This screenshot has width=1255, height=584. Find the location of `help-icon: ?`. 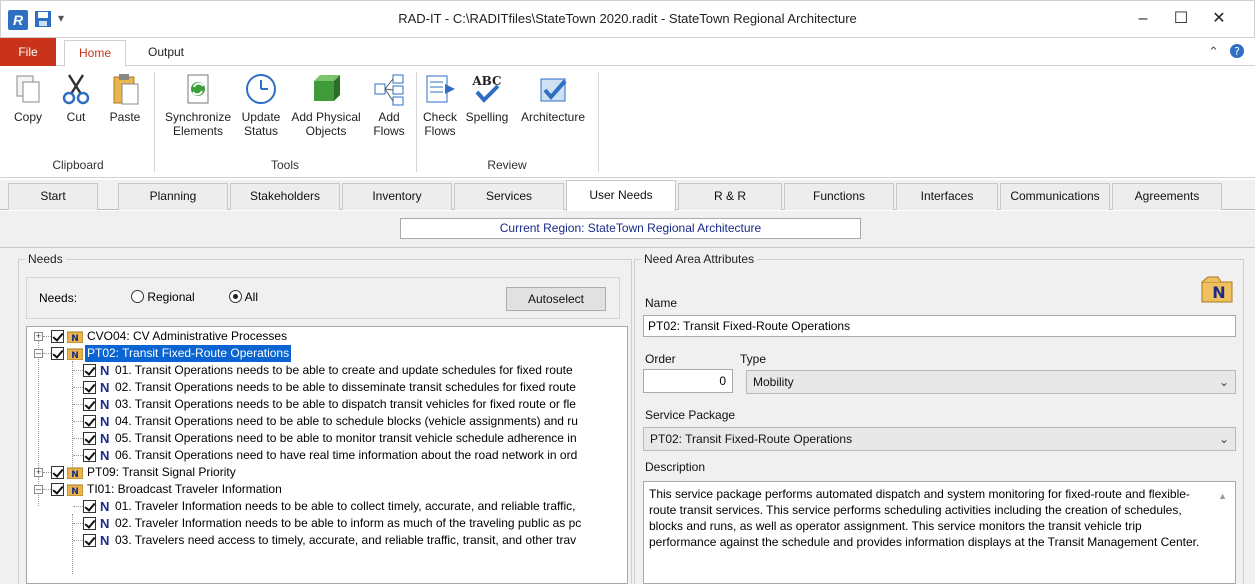

help-icon: ? is located at coordinates (1237, 52).